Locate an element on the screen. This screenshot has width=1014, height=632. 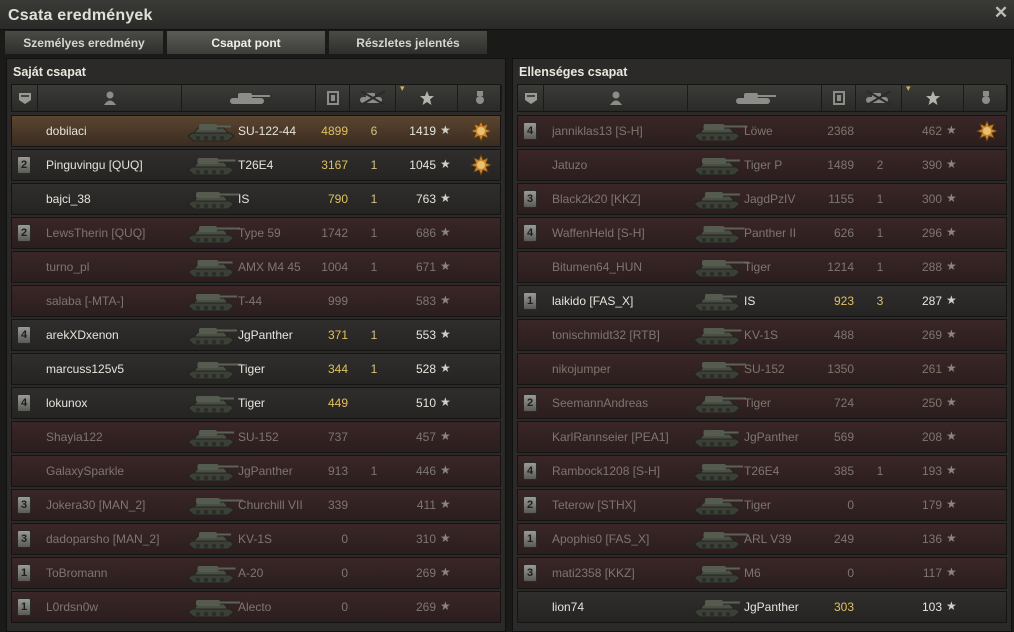
player-row: 2 Pinguvingu [QUQ] T26E4 3167 1 1045 ★ is located at coordinates (256, 165).